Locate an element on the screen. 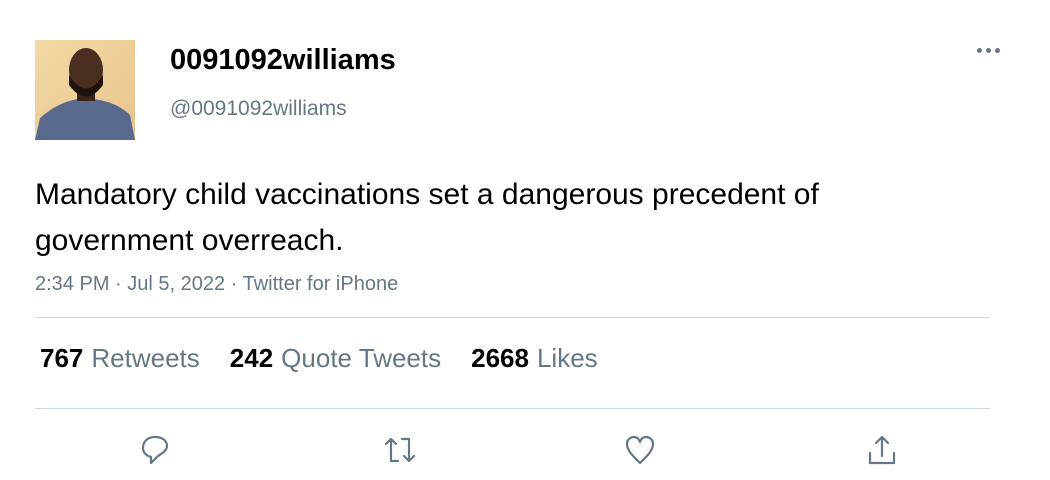 The image size is (1050, 480). quote-tweets-stat: 242 Quote Tweets is located at coordinates (335, 358).